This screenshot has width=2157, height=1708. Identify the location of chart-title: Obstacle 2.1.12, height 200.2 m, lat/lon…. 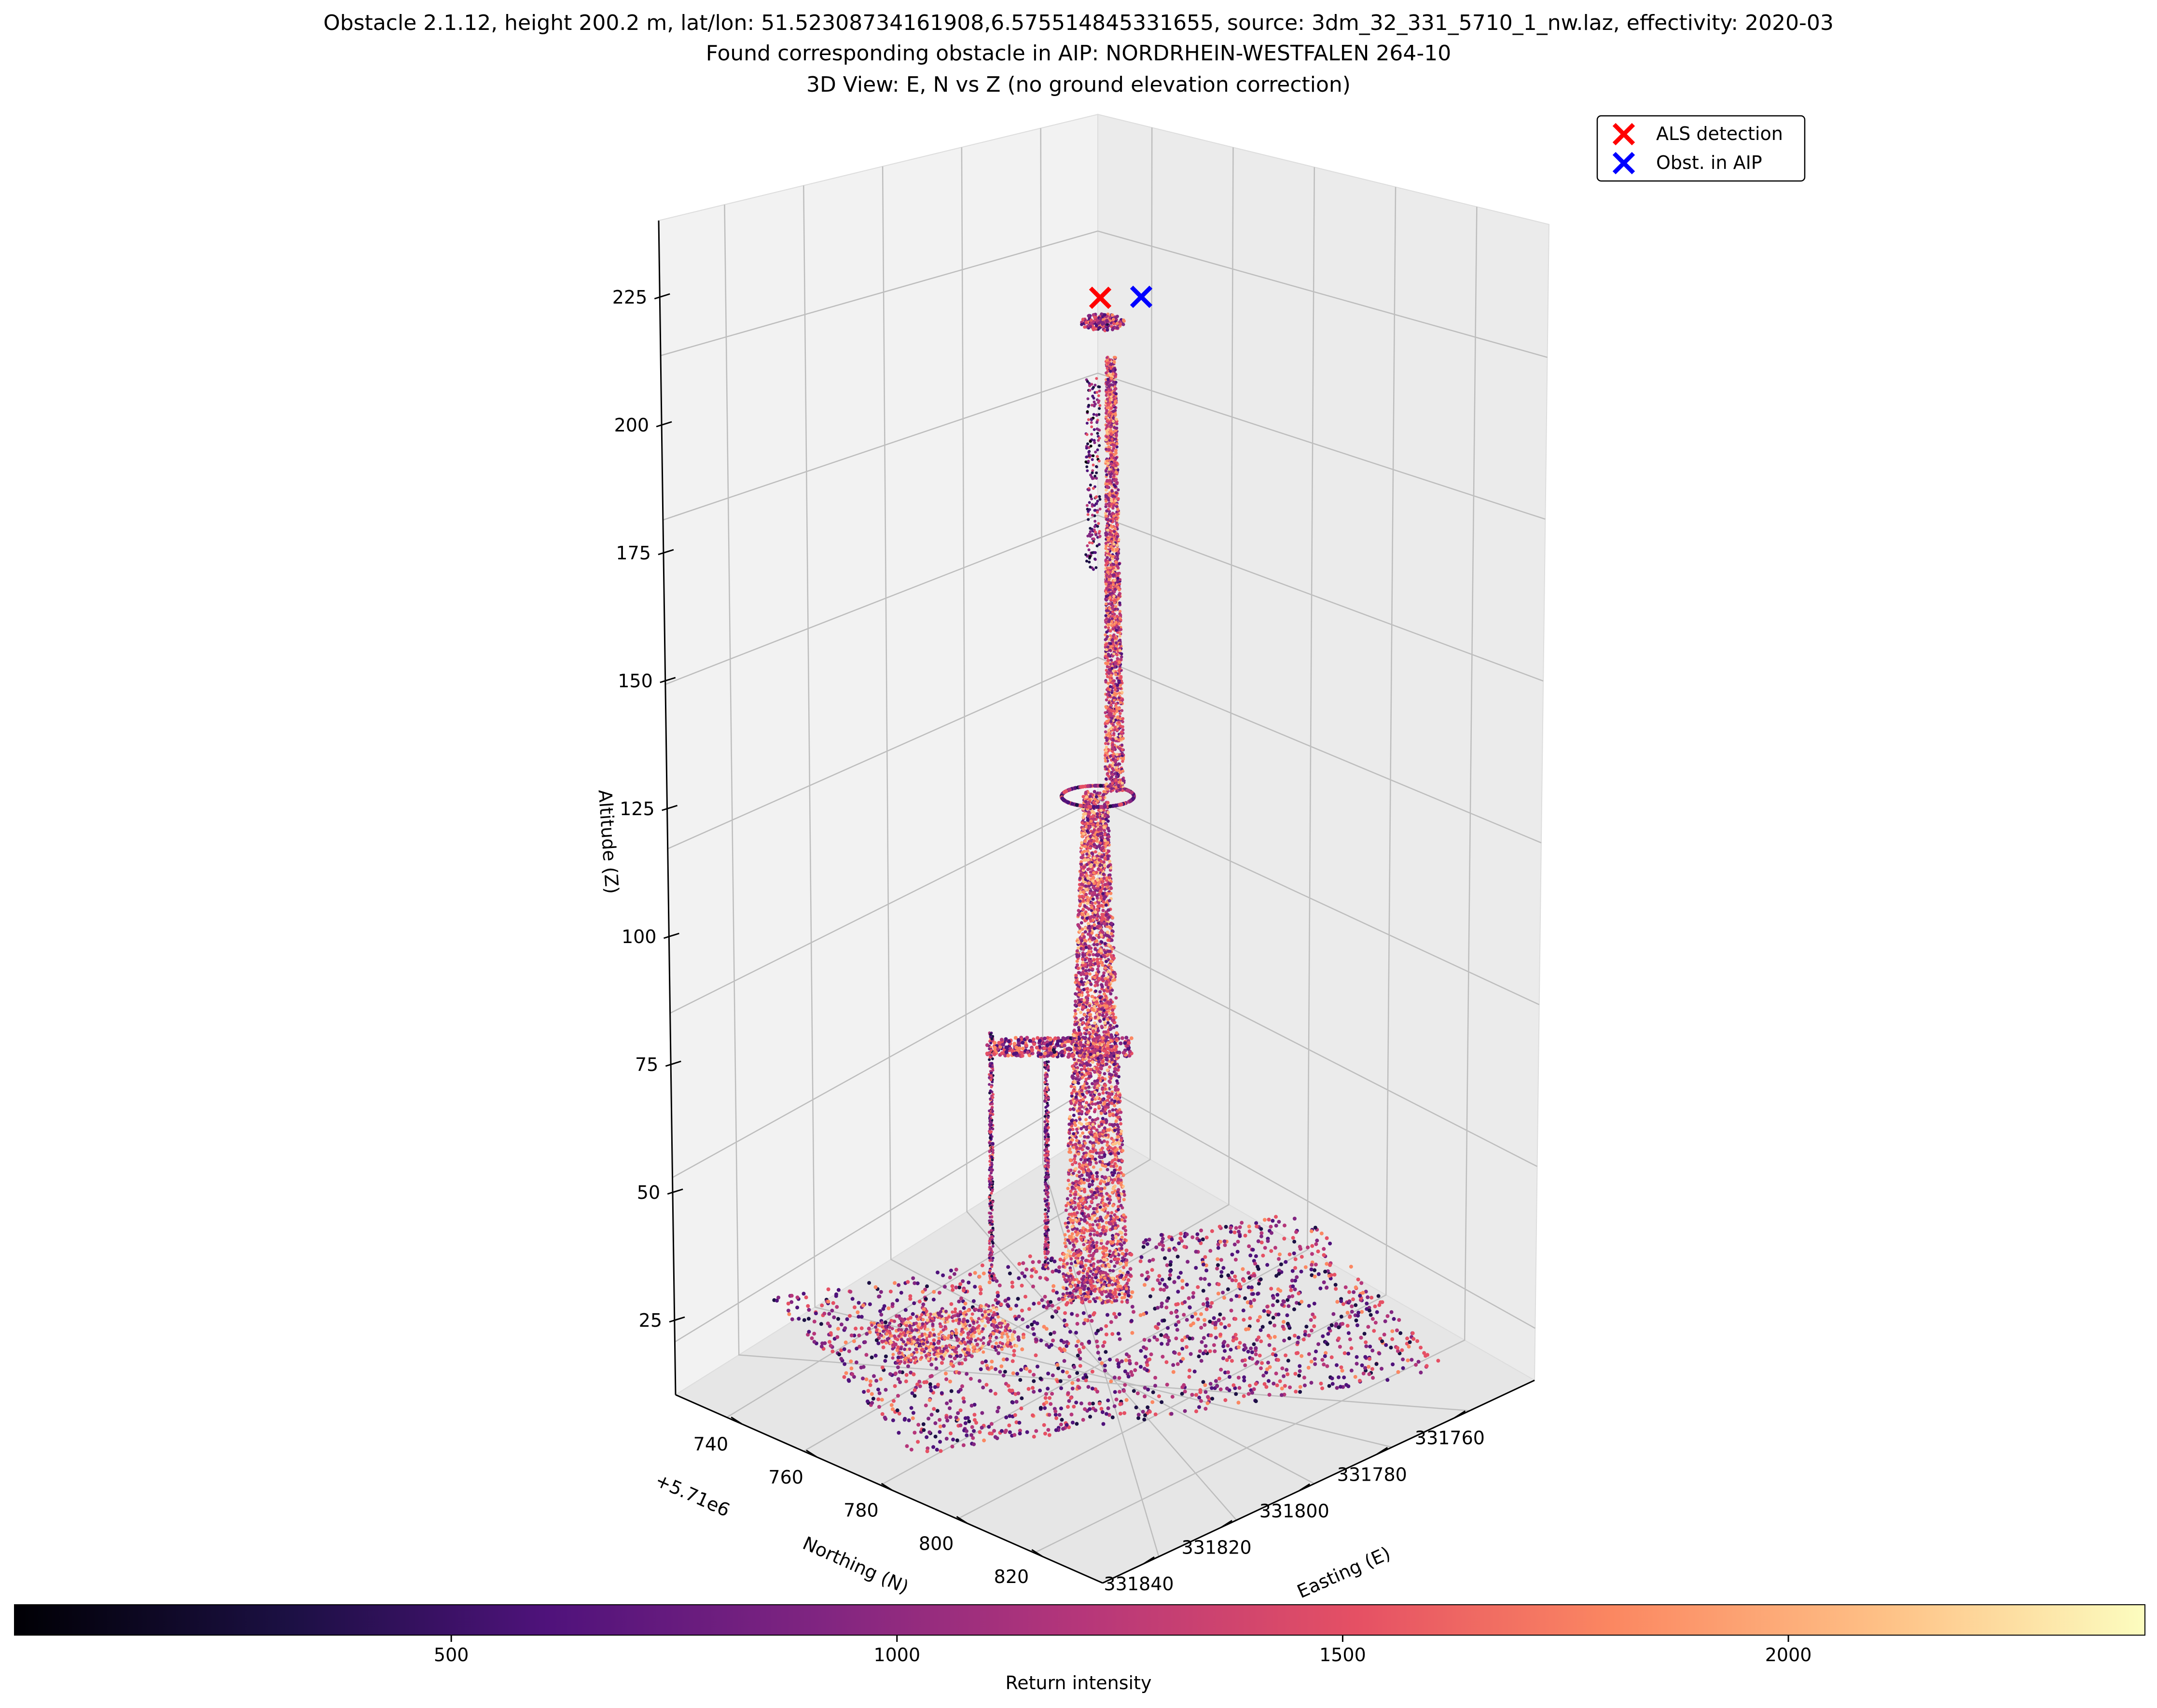
(1078, 54).